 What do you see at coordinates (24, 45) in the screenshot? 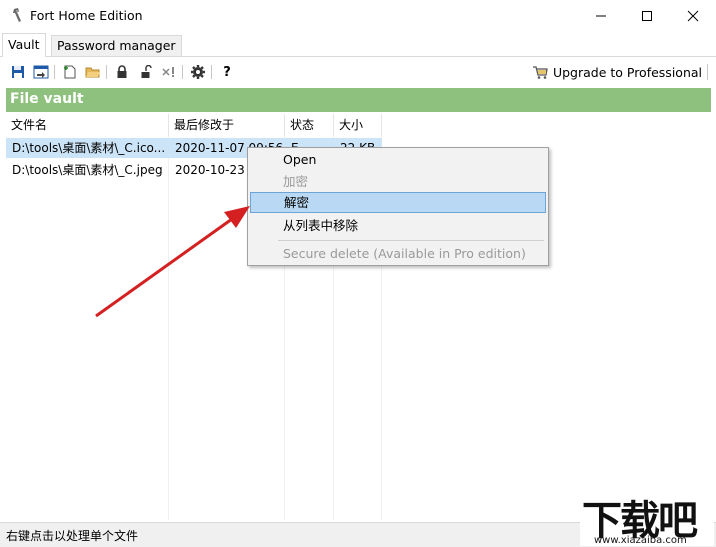
I see `tab-vault: Vault` at bounding box center [24, 45].